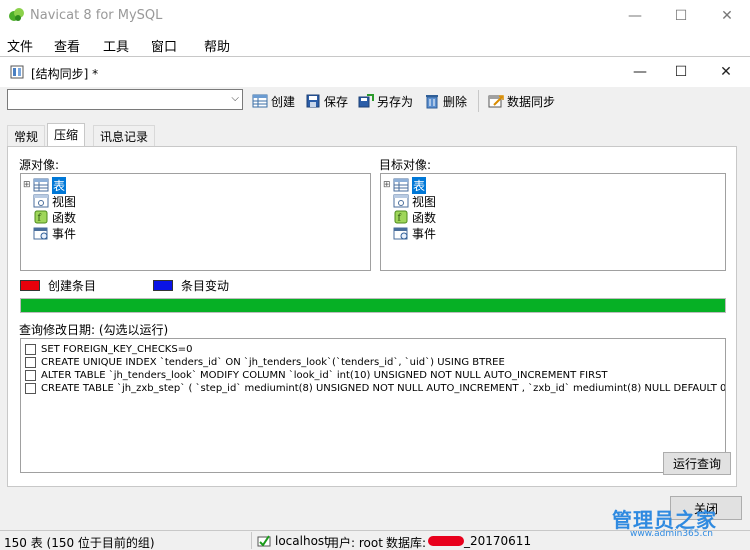  I want to click on target-item-label: 事件, so click(424, 233).